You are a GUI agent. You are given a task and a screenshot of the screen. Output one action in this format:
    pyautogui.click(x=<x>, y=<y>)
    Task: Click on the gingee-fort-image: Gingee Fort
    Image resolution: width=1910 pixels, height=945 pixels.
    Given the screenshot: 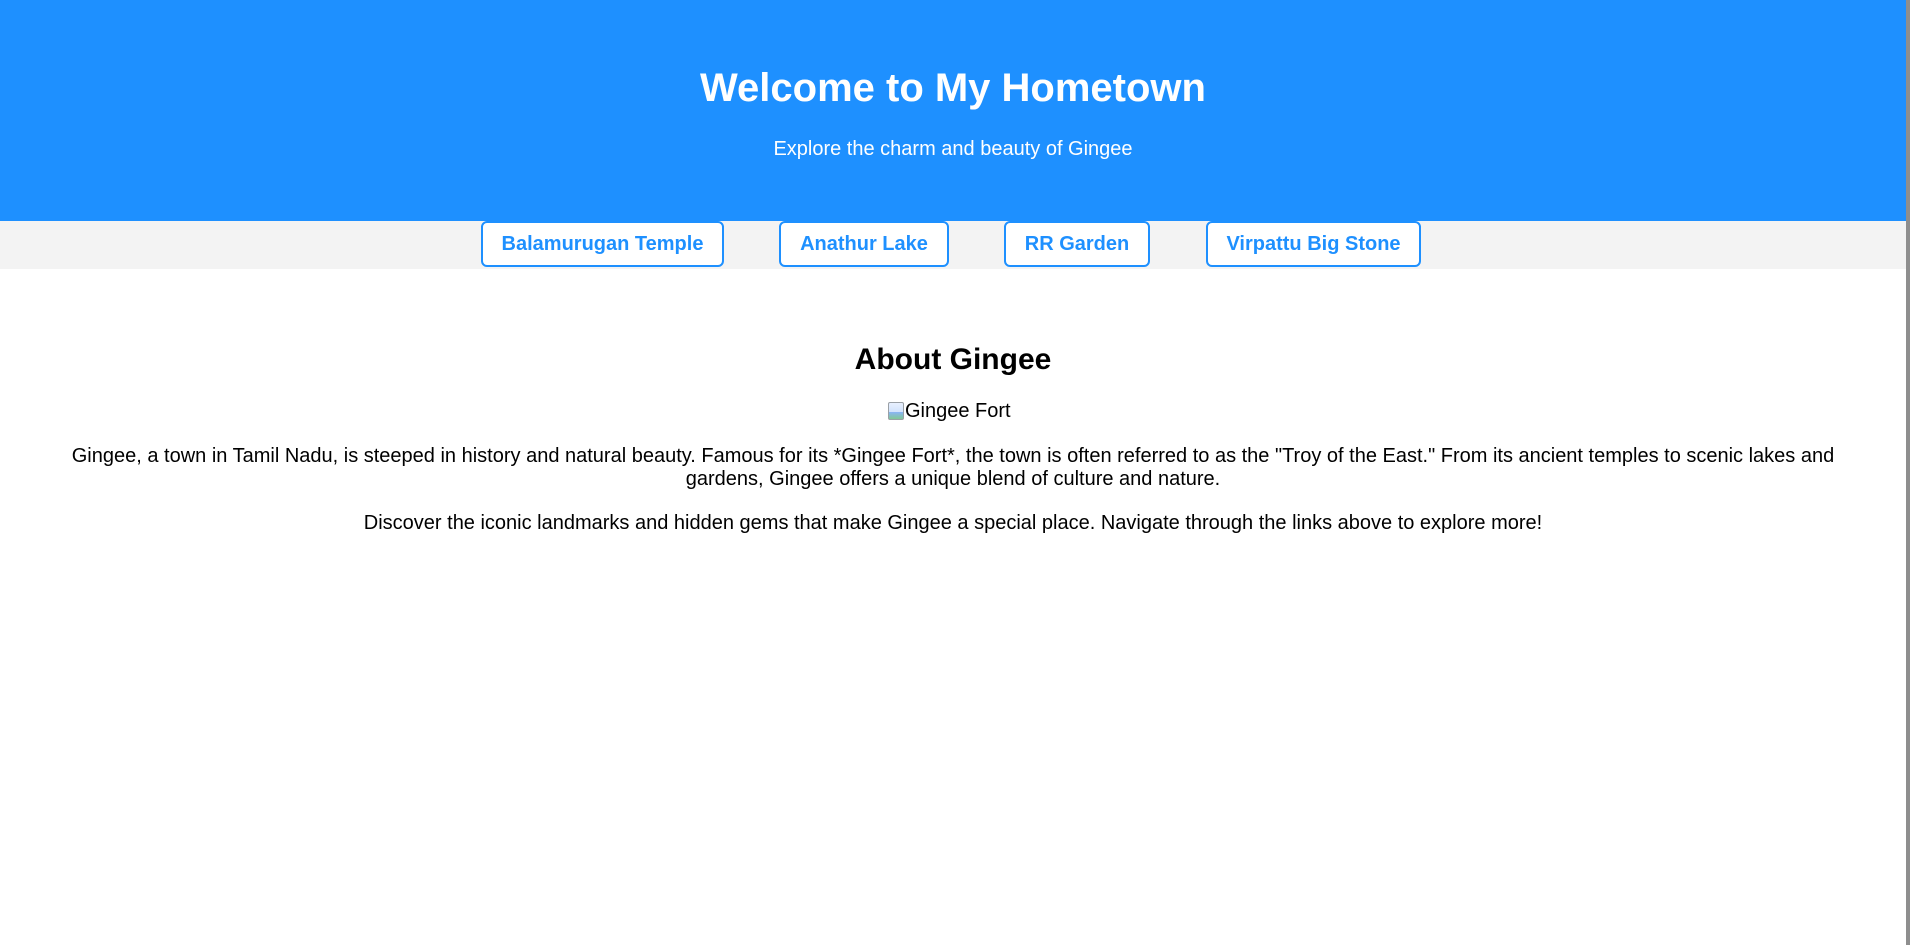 What is the action you would take?
    pyautogui.click(x=949, y=411)
    